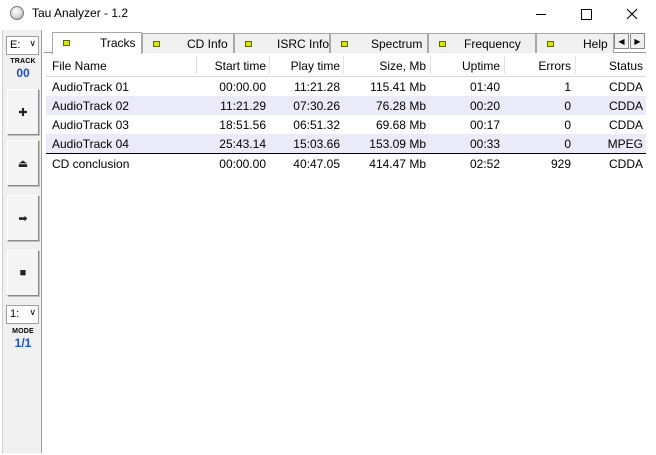 This screenshot has width=656, height=455. I want to click on tab-scroll-right-button: ▶, so click(637, 41).